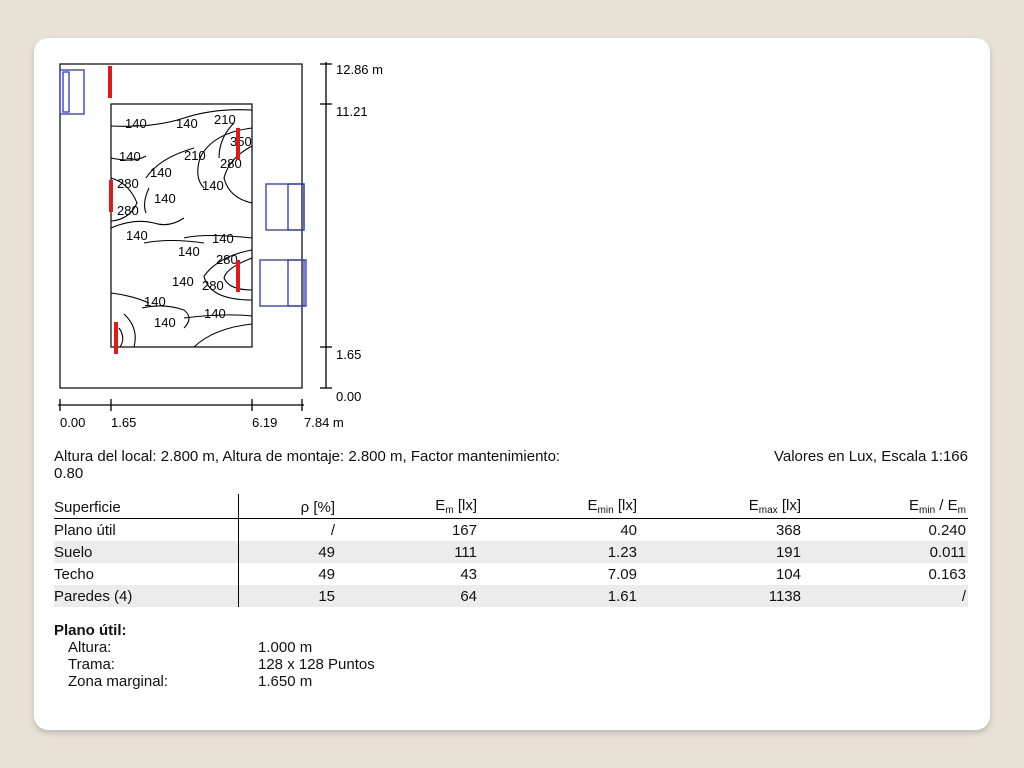  I want to click on table-row: Paredes (4) 15 64 1.61 1138 /, so click(511, 596).